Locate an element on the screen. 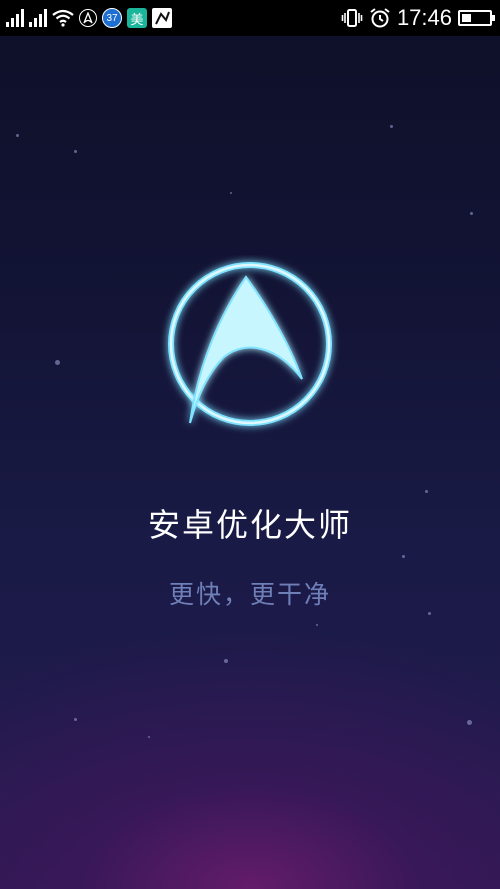  app-name: 安卓优化大师 is located at coordinates (249, 525).